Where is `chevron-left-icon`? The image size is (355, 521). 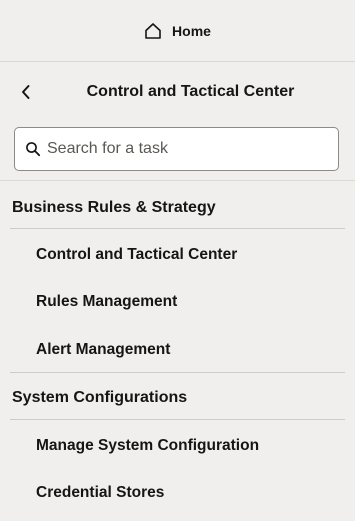
chevron-left-icon is located at coordinates (26, 92).